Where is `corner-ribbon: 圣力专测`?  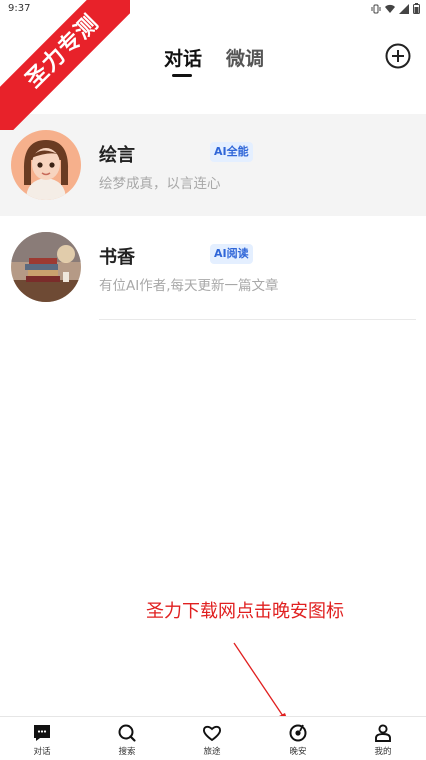 corner-ribbon: 圣力专测 is located at coordinates (65, 65).